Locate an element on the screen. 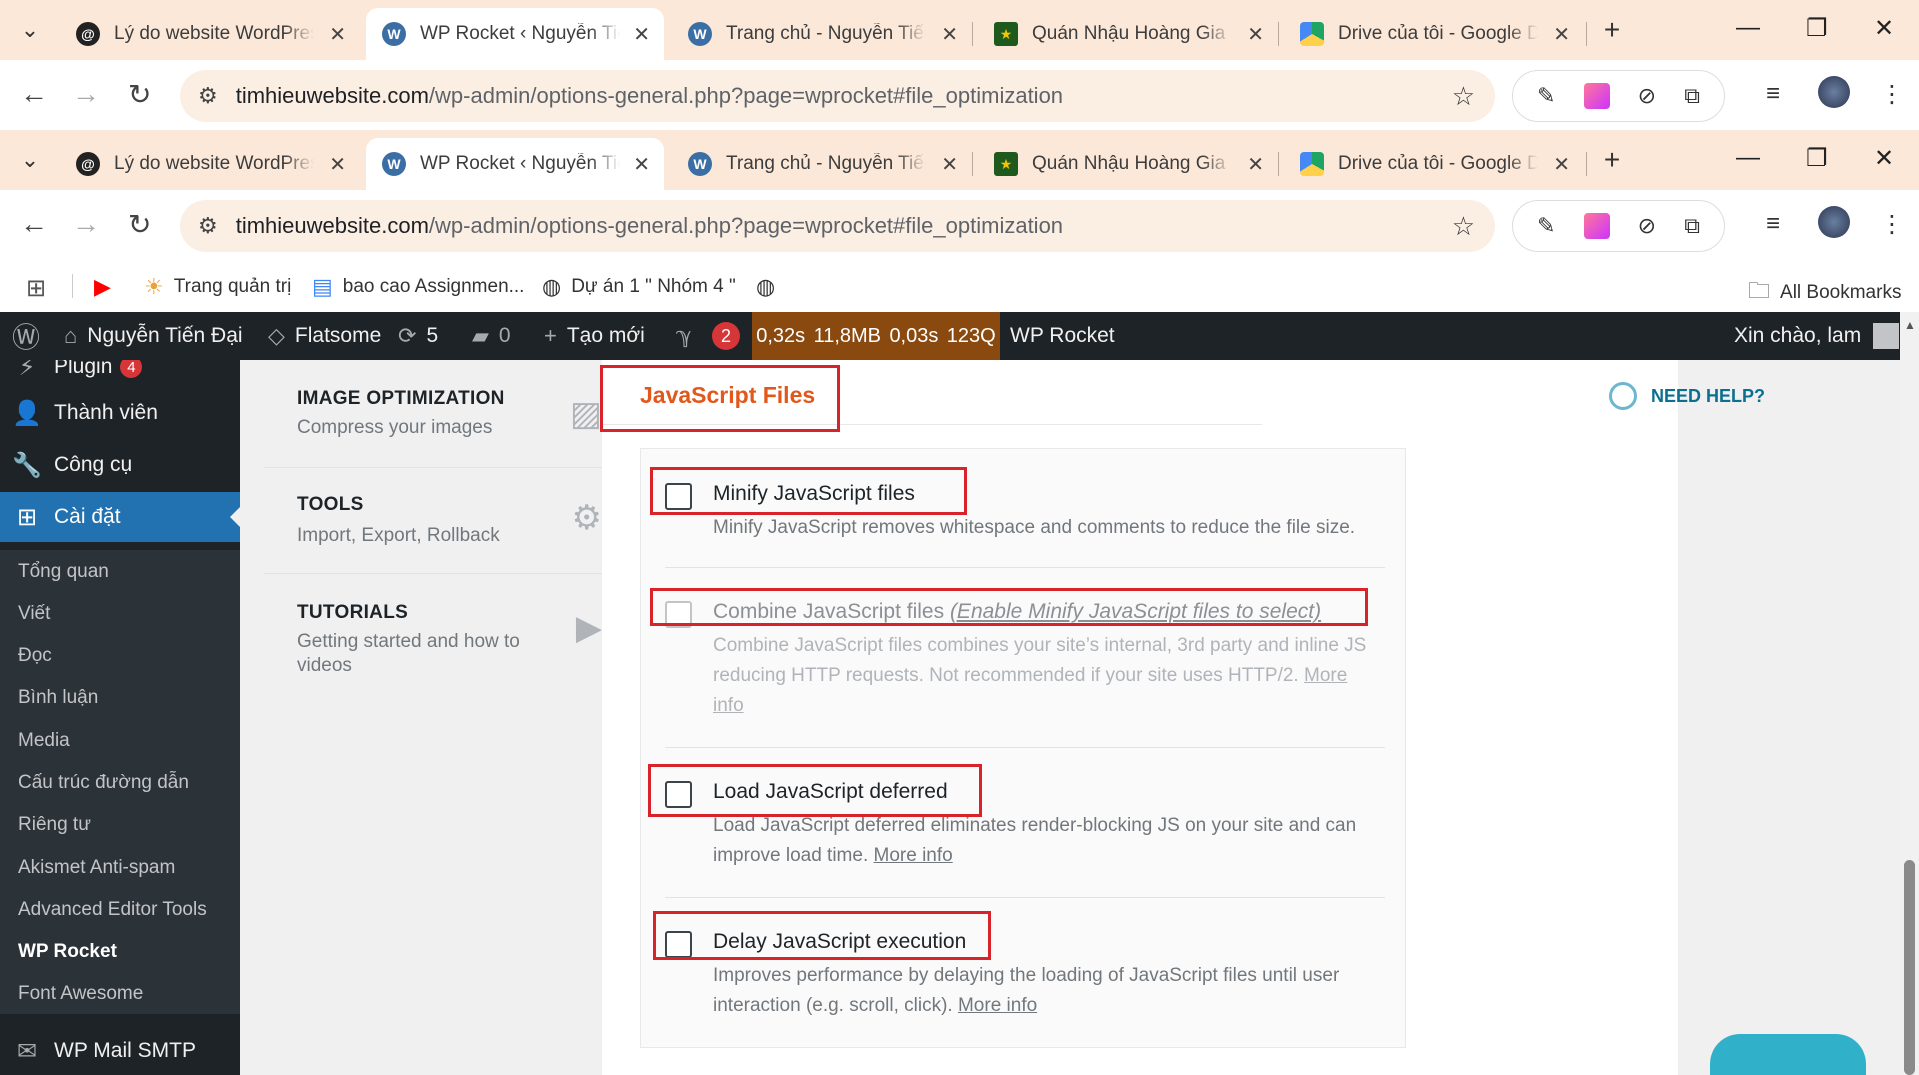  menu-wp-mail-smtp: ✉ WP Mail SMTP is located at coordinates (120, 1050).